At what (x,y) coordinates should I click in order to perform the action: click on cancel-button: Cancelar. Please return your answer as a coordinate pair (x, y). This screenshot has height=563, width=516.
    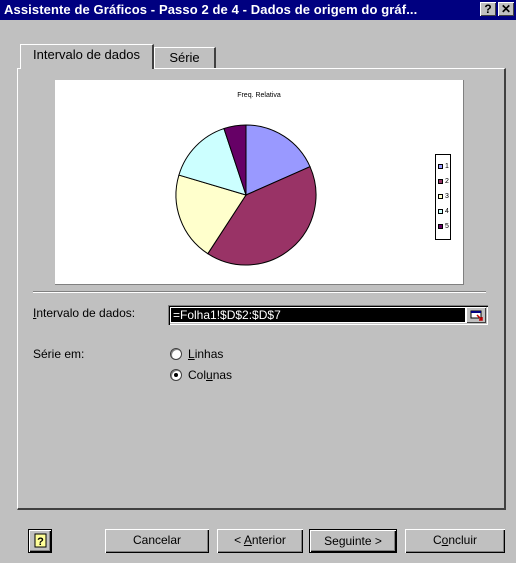
    Looking at the image, I should click on (157, 541).